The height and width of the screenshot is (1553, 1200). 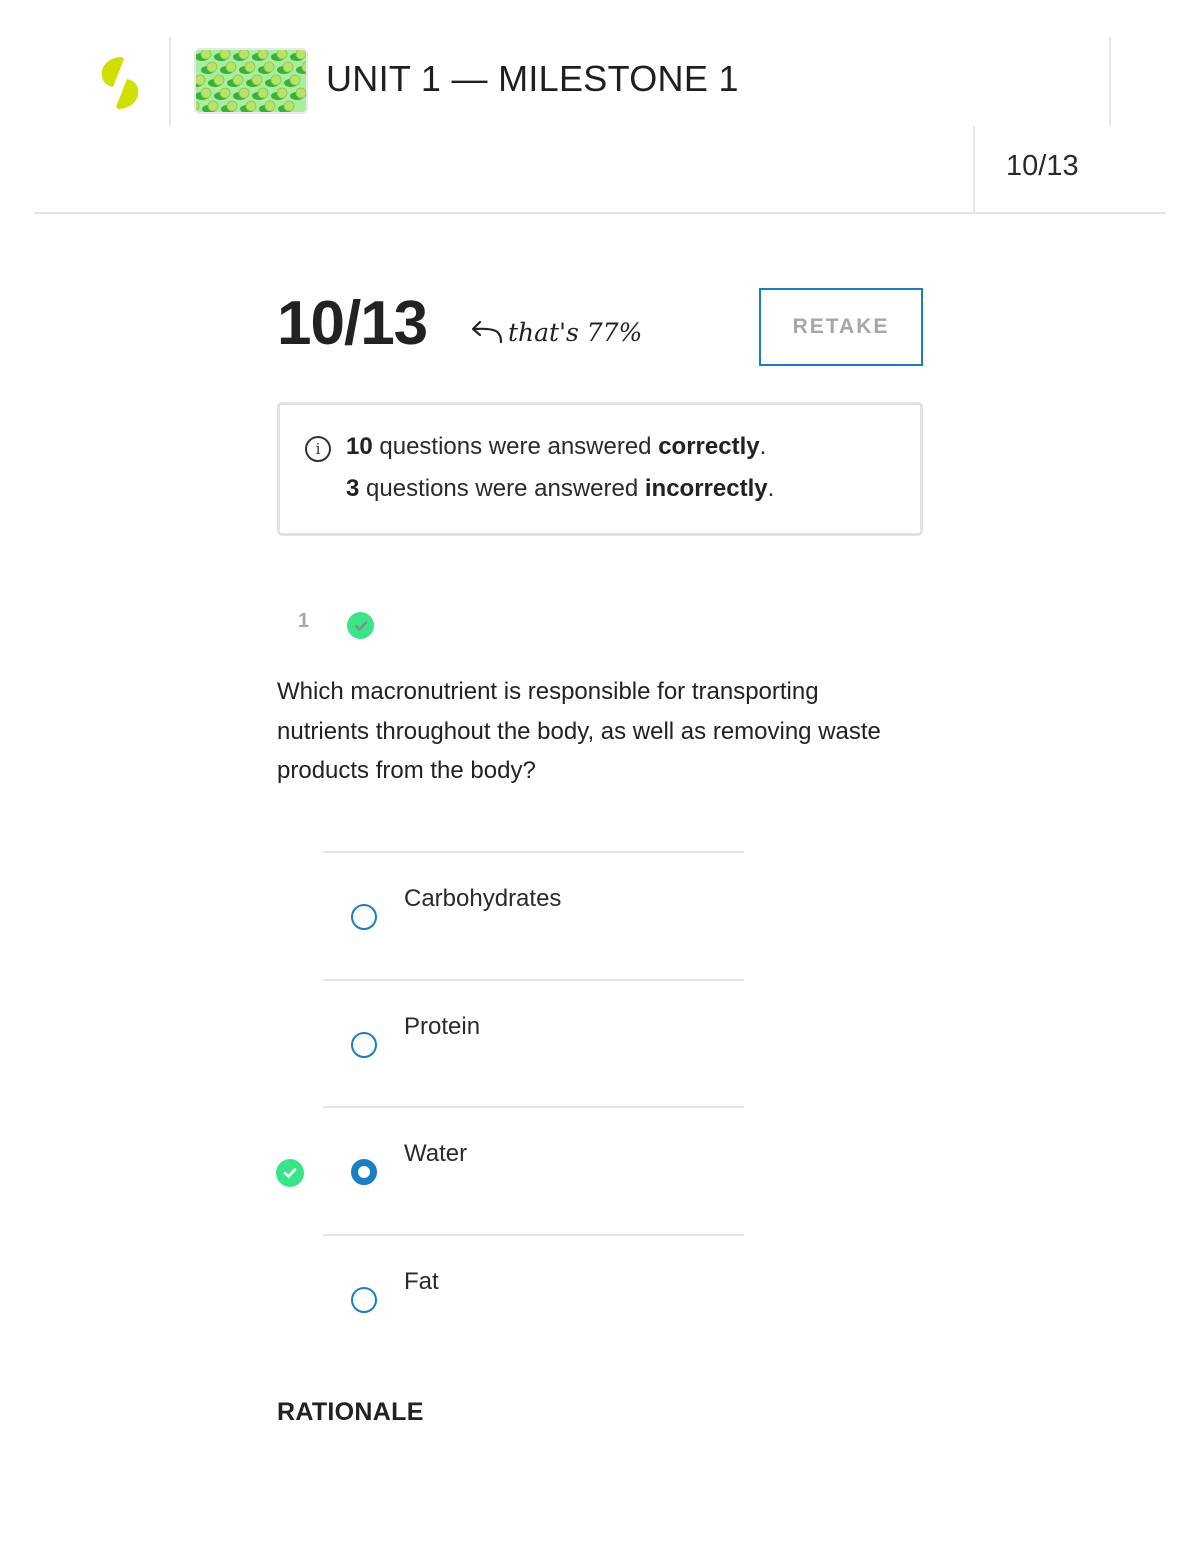 What do you see at coordinates (841, 327) in the screenshot?
I see `retake-button: RETAKE` at bounding box center [841, 327].